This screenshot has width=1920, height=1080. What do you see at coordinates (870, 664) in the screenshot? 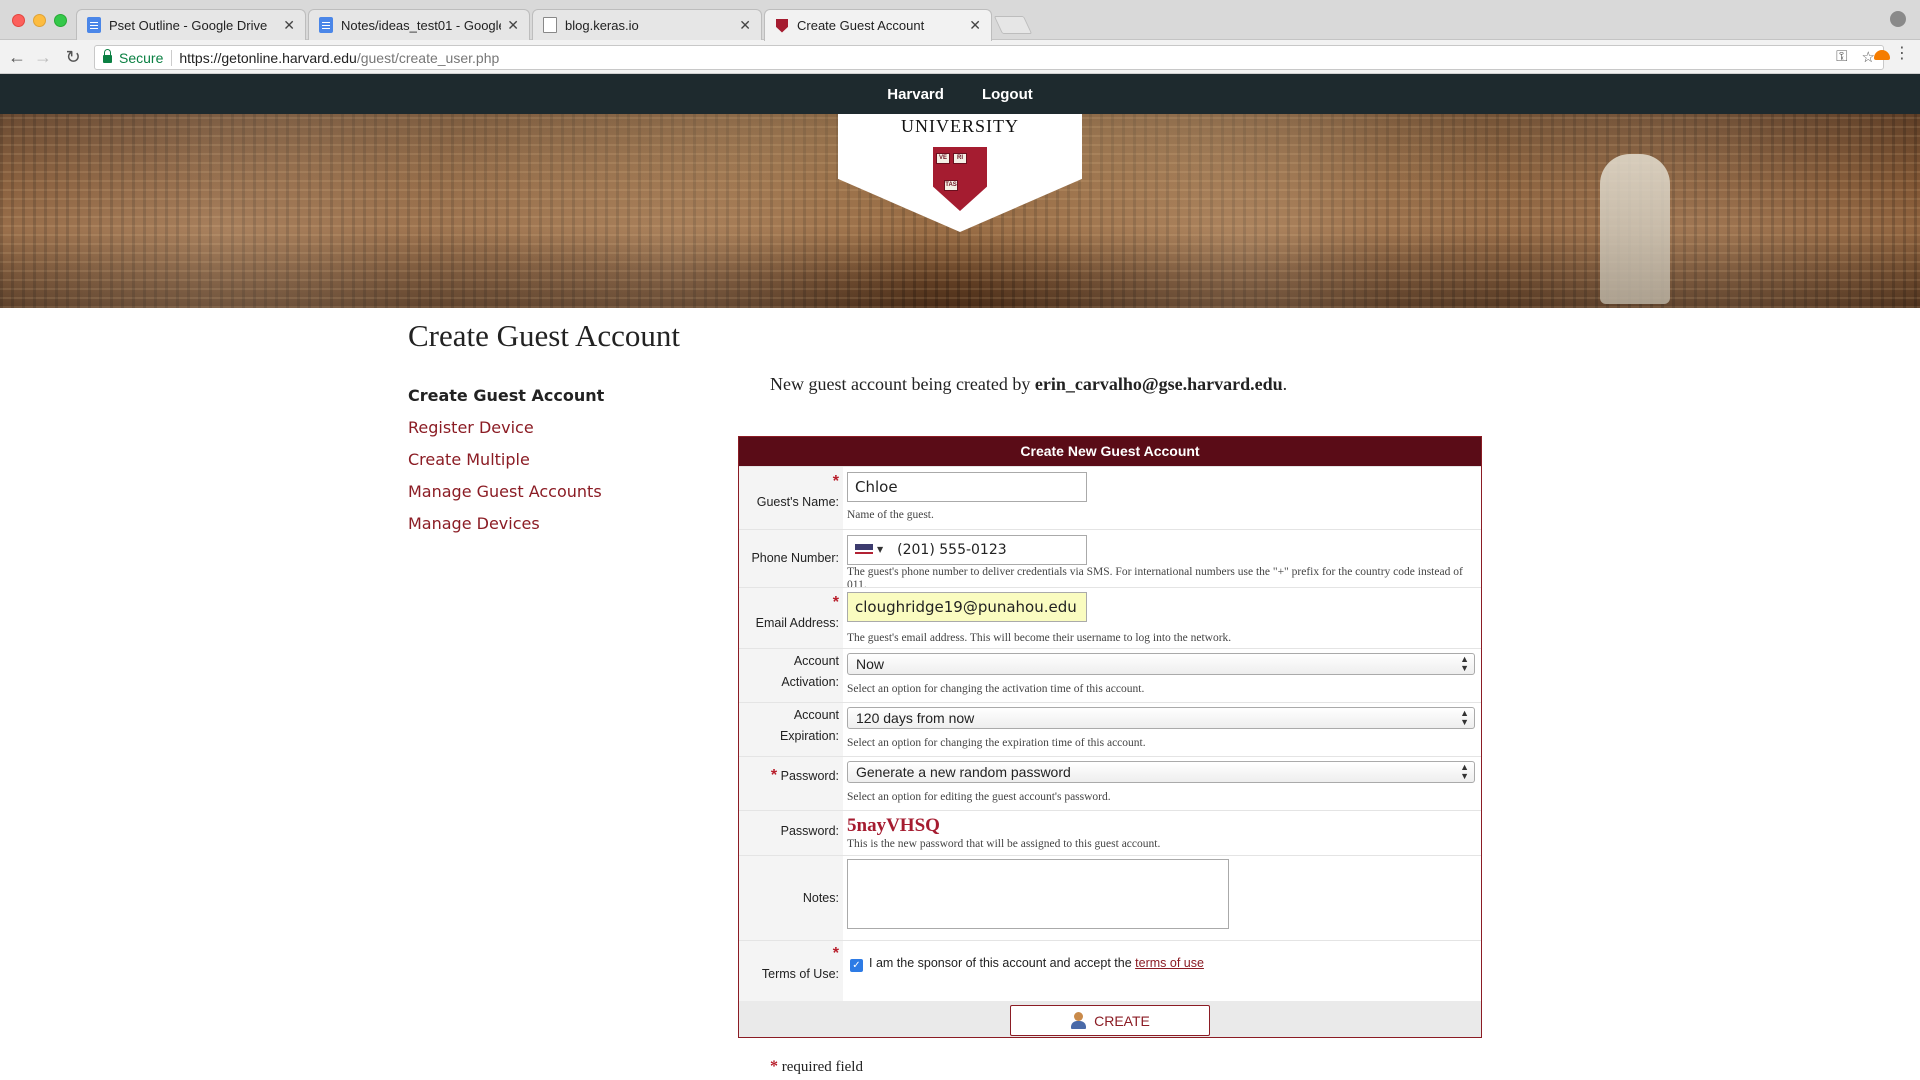
I see `activation-value: Now` at bounding box center [870, 664].